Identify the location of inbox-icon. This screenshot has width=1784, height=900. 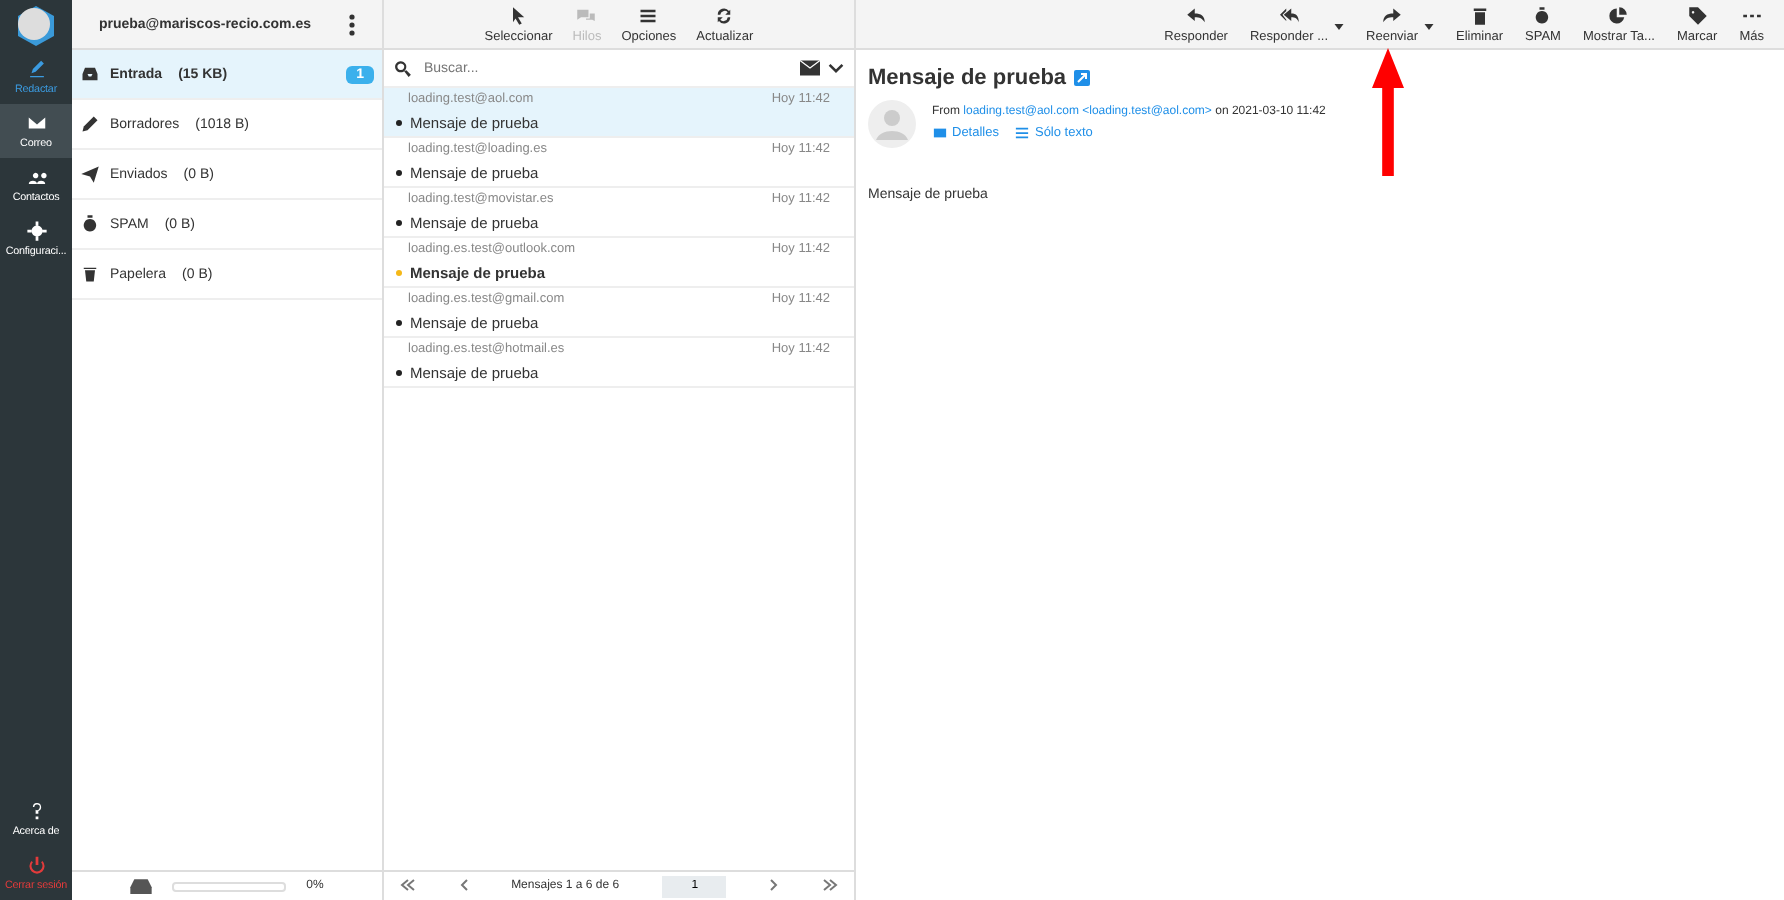
(90, 74).